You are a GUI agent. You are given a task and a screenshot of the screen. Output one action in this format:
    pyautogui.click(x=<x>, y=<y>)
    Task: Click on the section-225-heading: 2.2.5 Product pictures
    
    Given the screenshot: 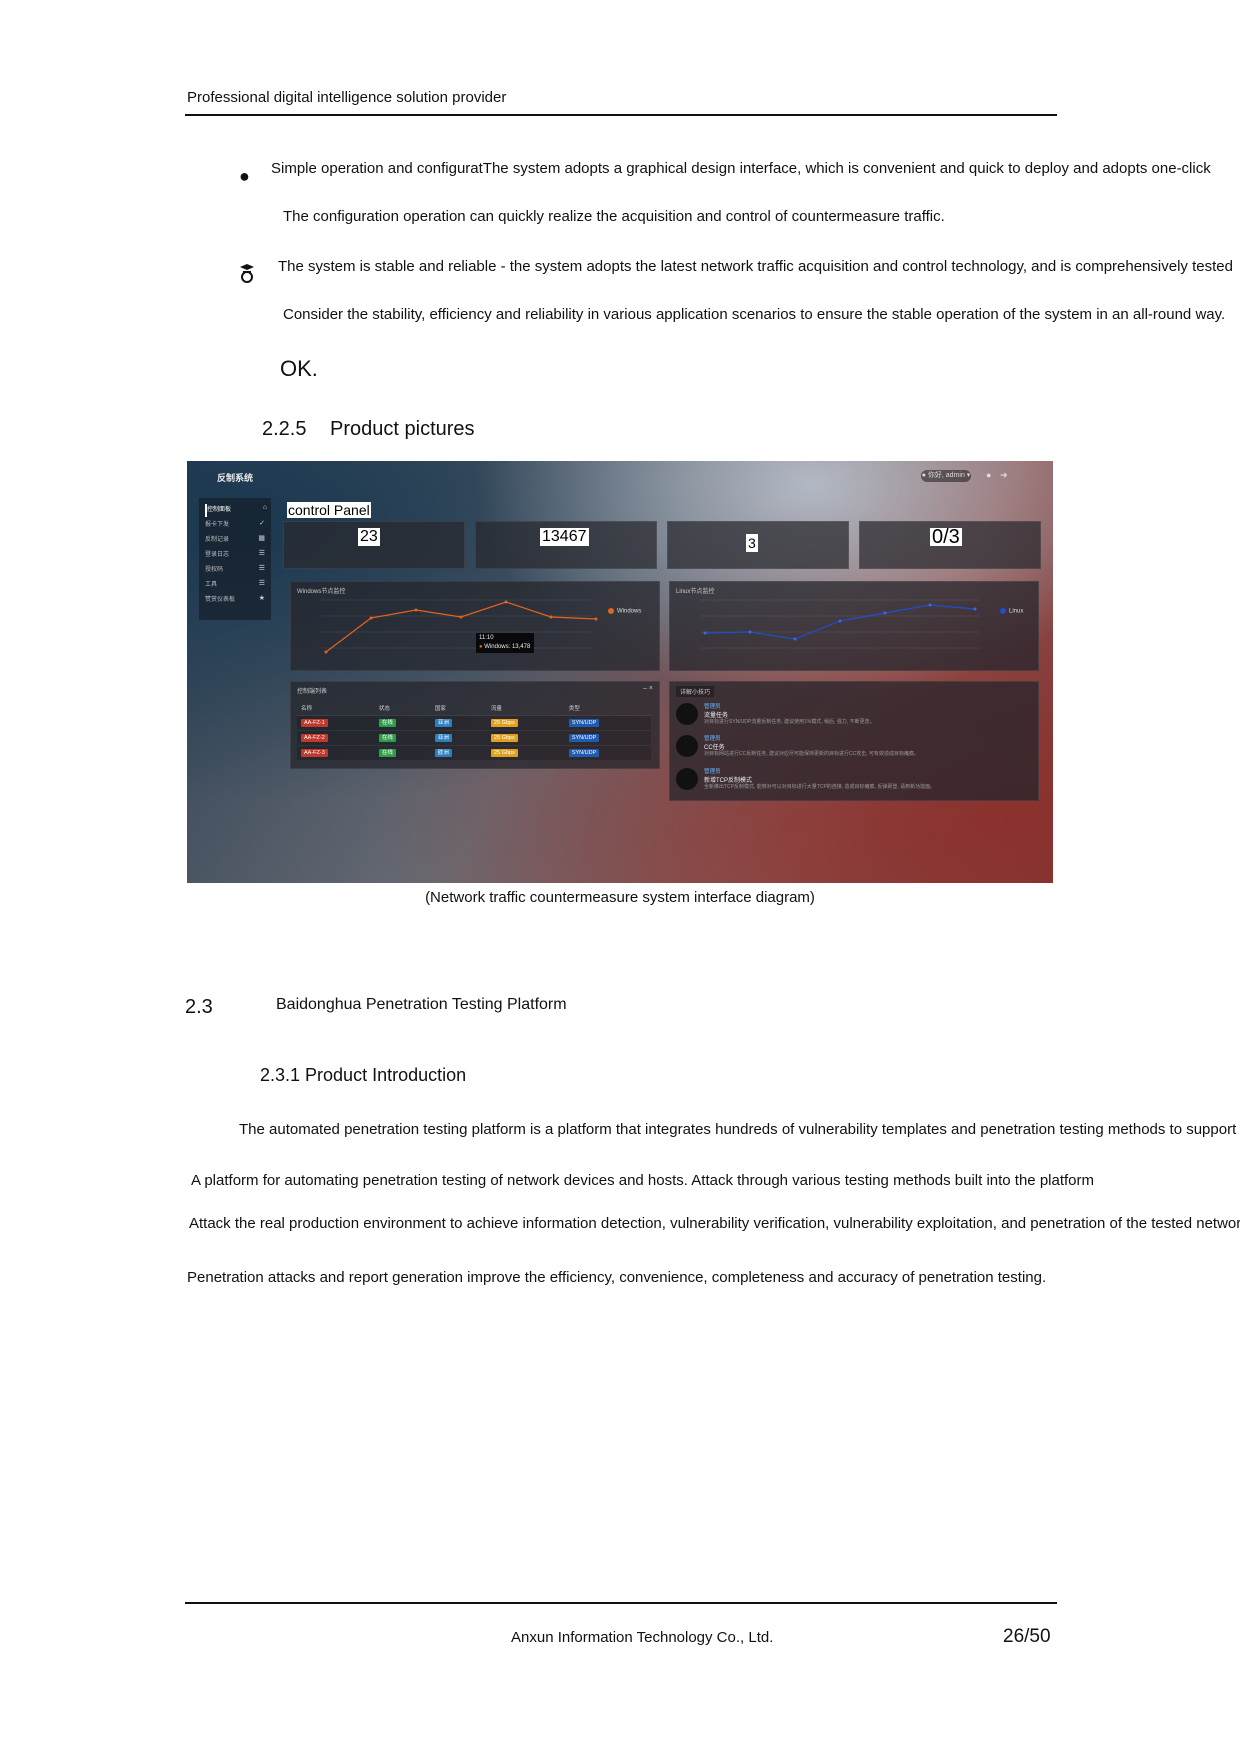 What is the action you would take?
    pyautogui.click(x=368, y=429)
    